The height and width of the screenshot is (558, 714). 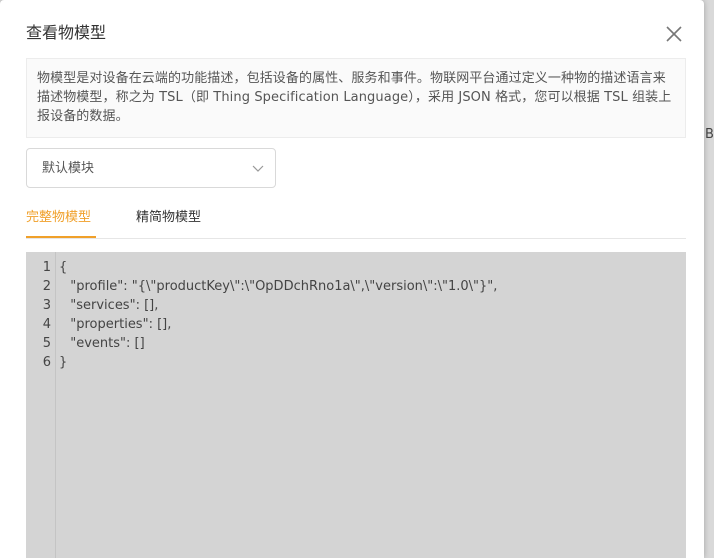 I want to click on background-edge-text: B, so click(x=709, y=134).